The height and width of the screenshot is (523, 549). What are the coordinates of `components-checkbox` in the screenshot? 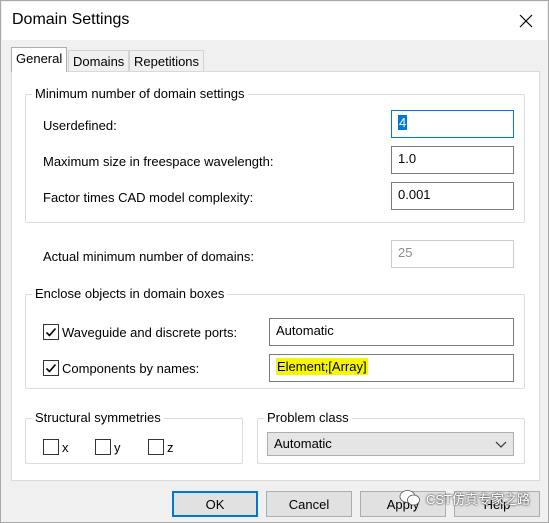 It's located at (51, 368).